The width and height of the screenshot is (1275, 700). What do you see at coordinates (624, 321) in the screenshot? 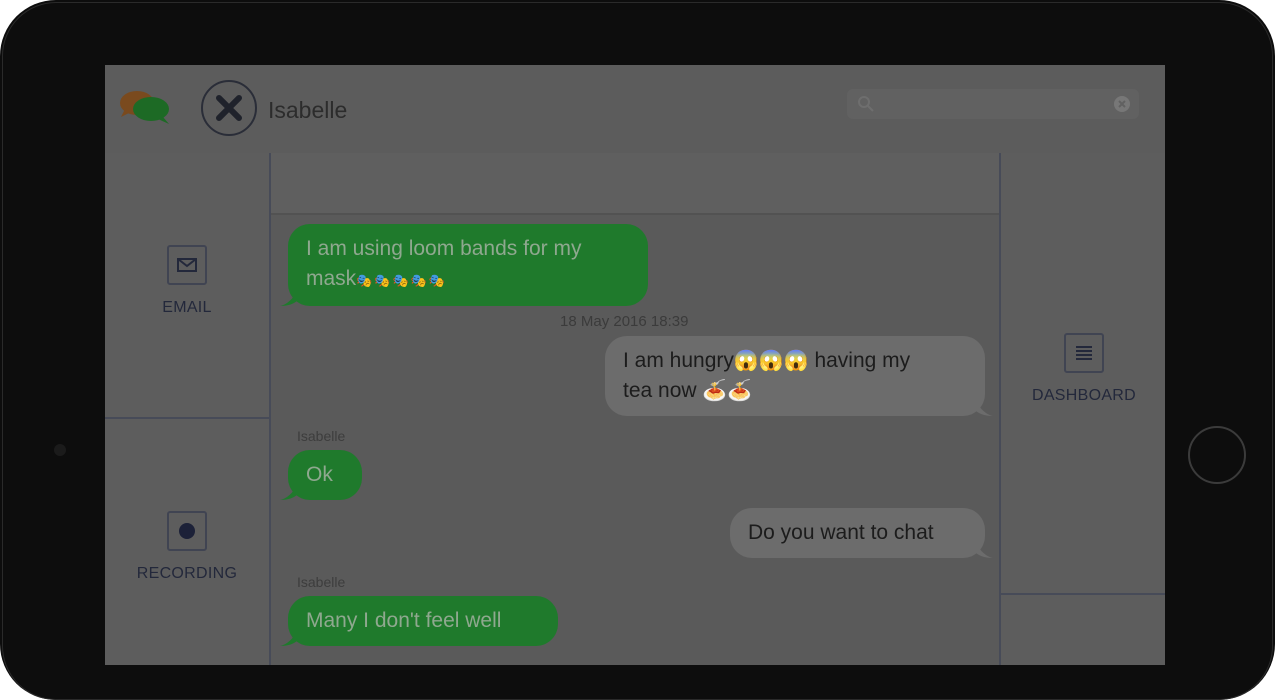
I see `message-timestamp: 18 May 2016 18:39` at bounding box center [624, 321].